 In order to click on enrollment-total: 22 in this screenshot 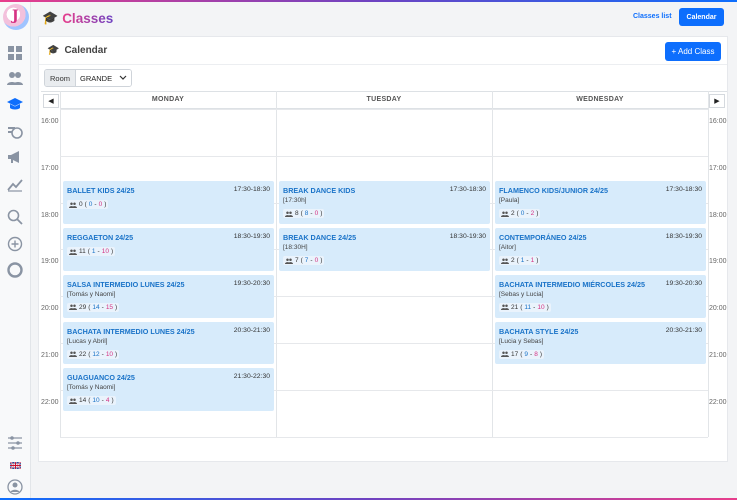, I will do `click(83, 354)`.